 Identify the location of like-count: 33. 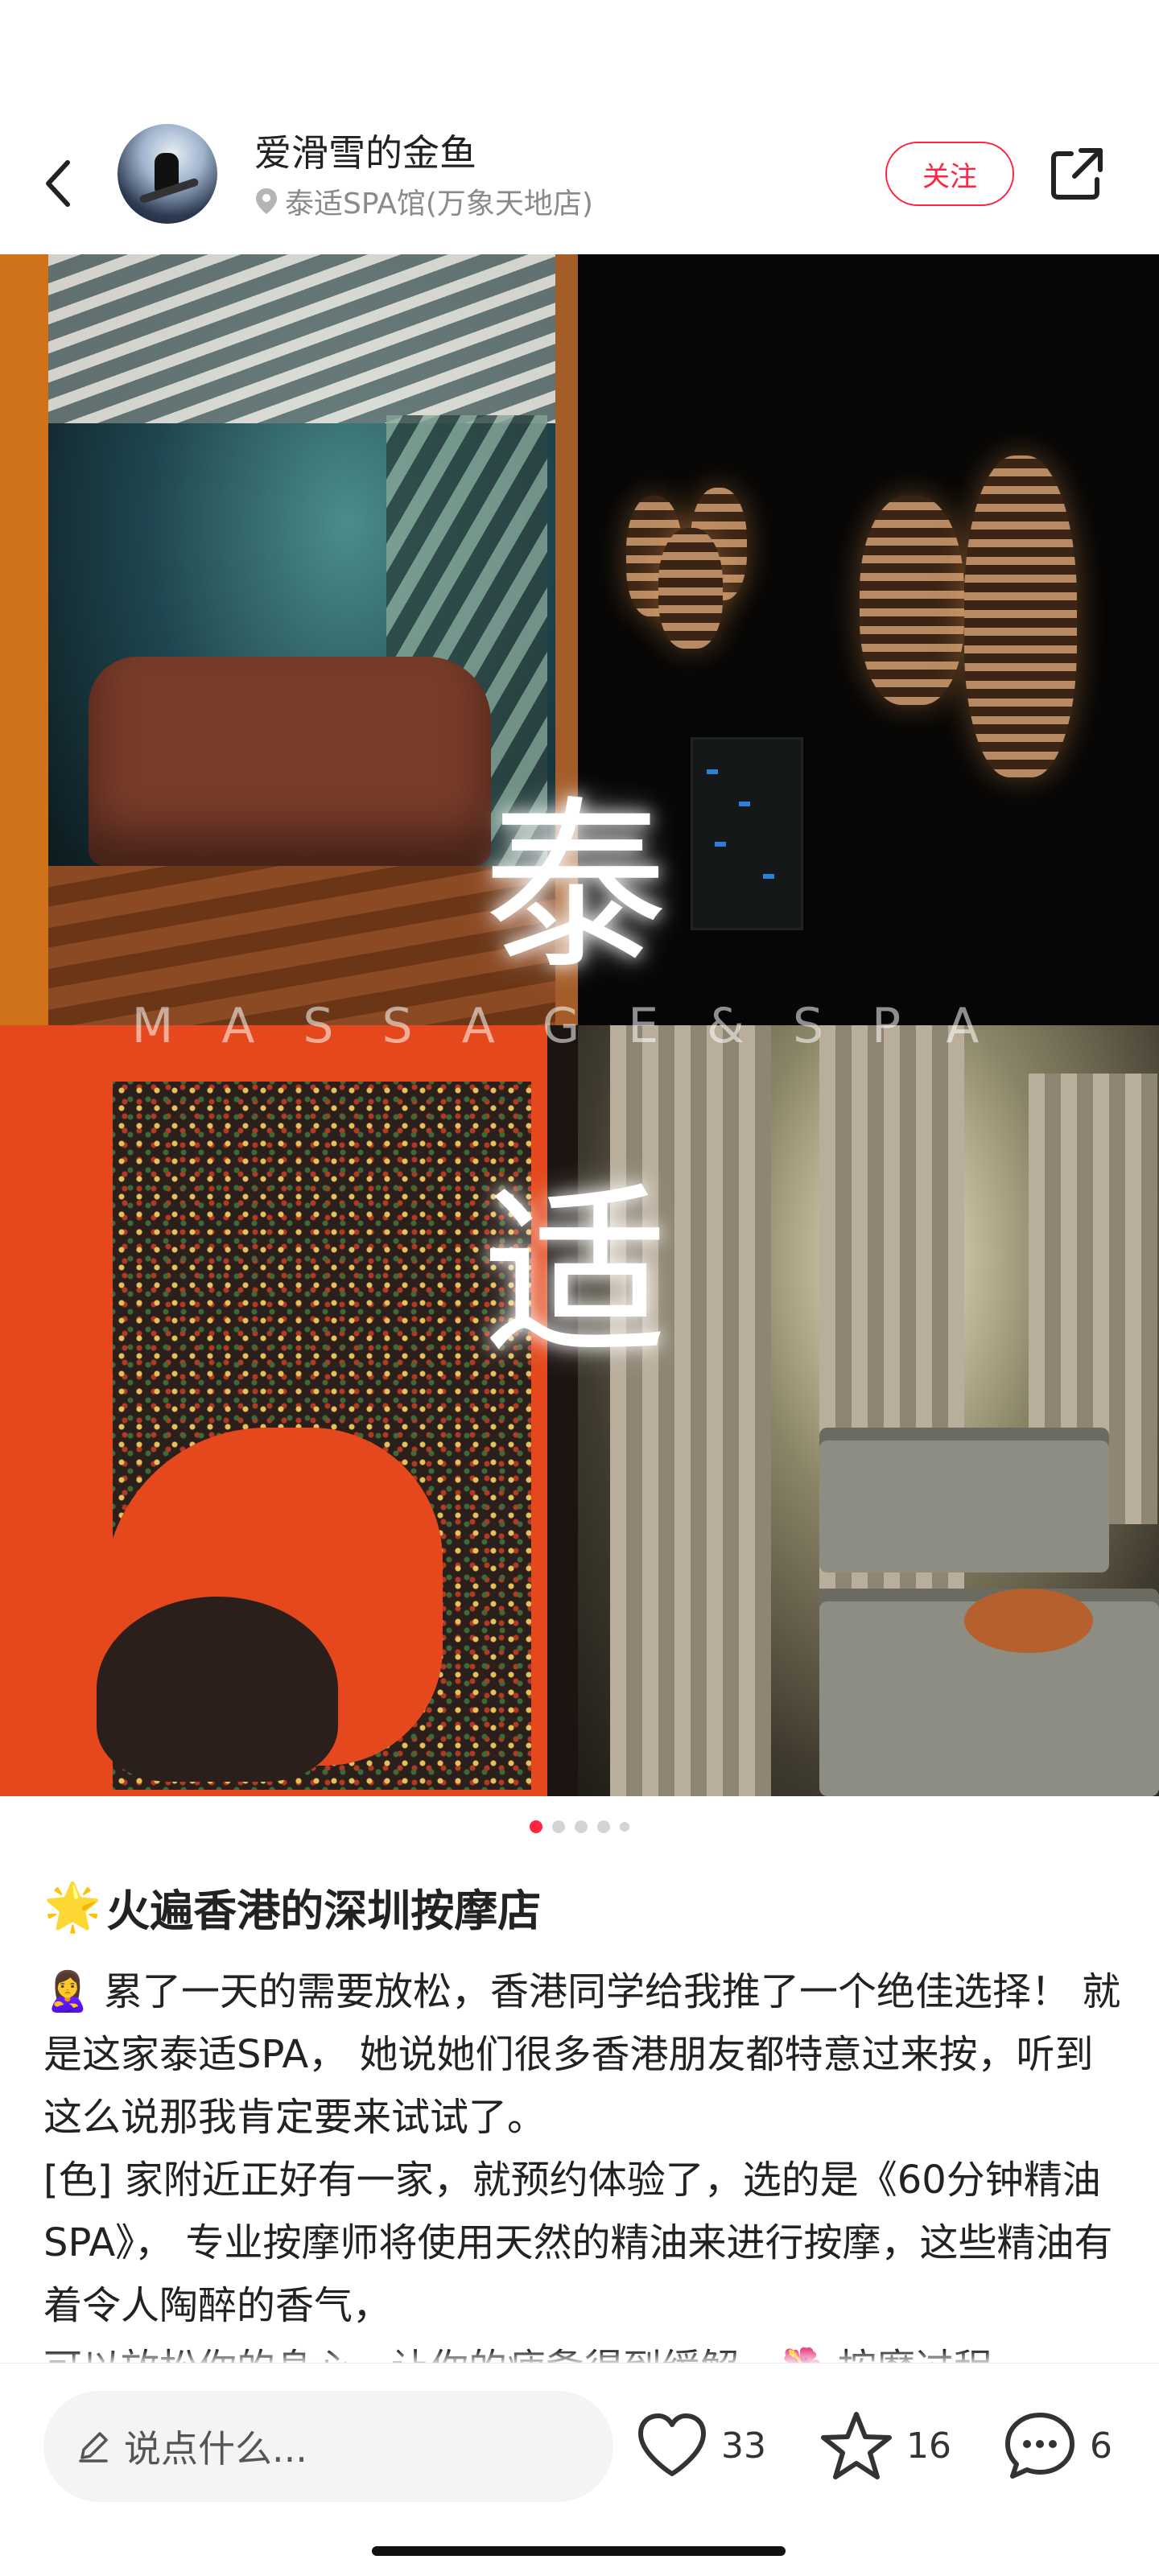
(743, 2446).